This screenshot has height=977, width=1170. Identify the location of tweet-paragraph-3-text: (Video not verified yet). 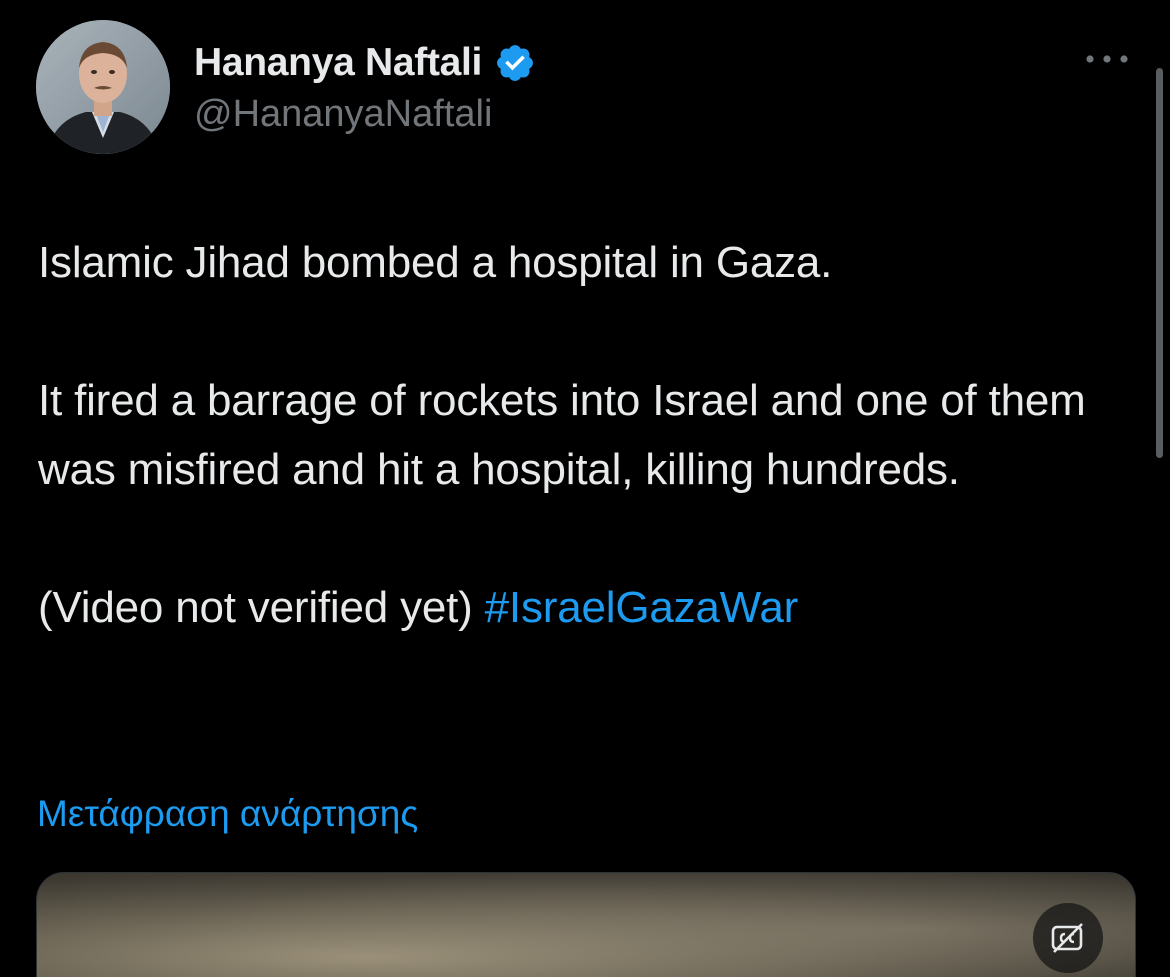
(261, 607).